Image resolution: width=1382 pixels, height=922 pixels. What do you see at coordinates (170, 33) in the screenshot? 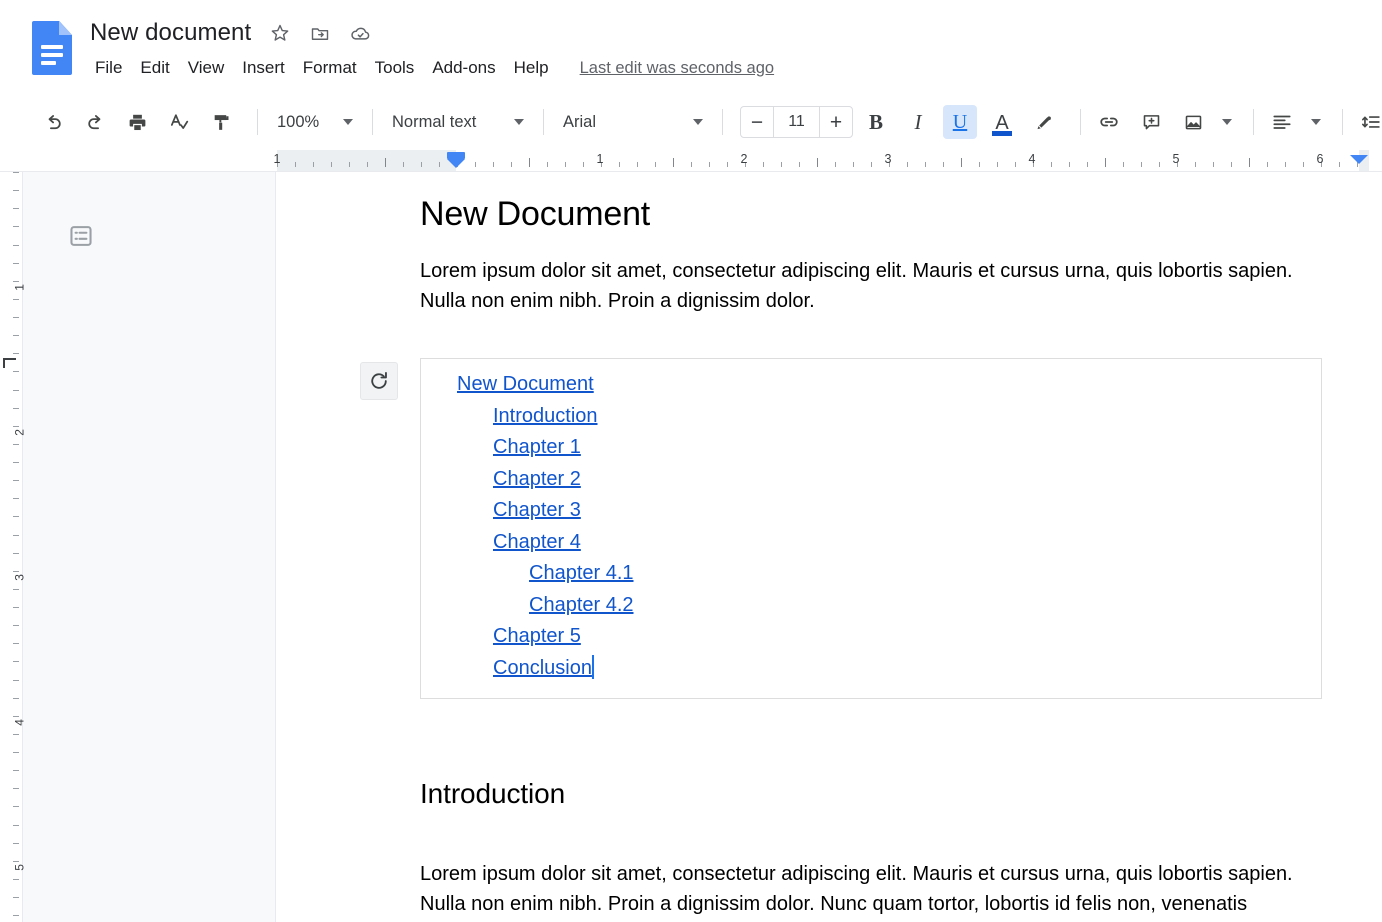
I see `document-title-input: New document` at bounding box center [170, 33].